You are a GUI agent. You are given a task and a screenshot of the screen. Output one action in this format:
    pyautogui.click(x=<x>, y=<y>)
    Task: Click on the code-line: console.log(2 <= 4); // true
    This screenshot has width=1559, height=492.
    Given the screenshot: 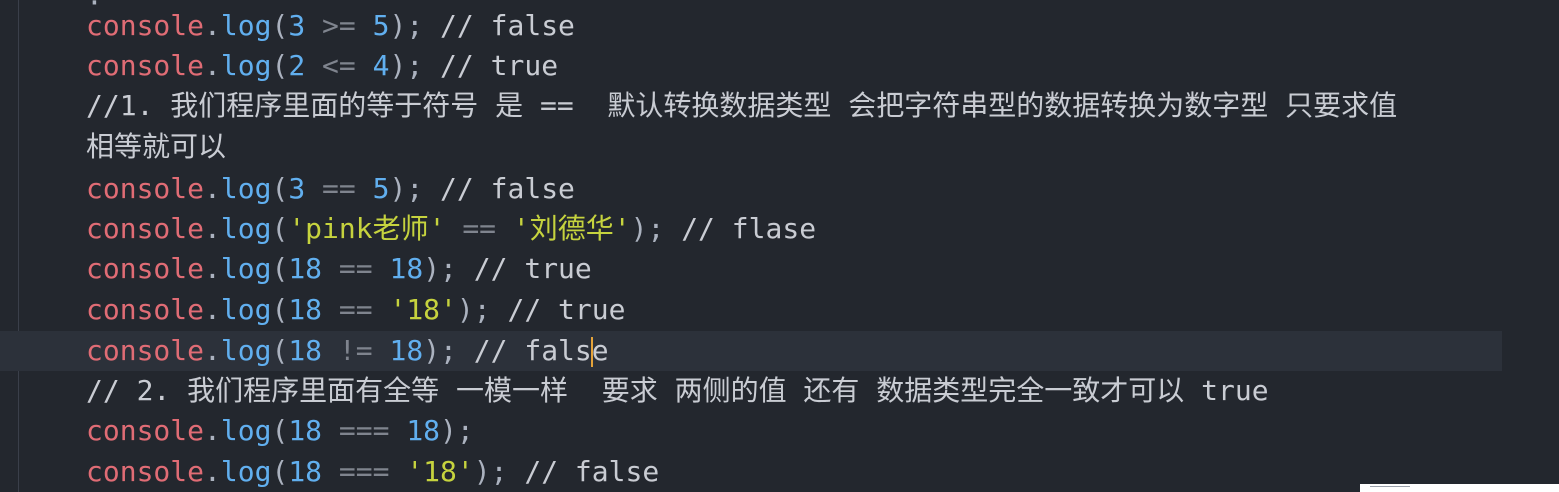 What is the action you would take?
    pyautogui.click(x=779, y=66)
    